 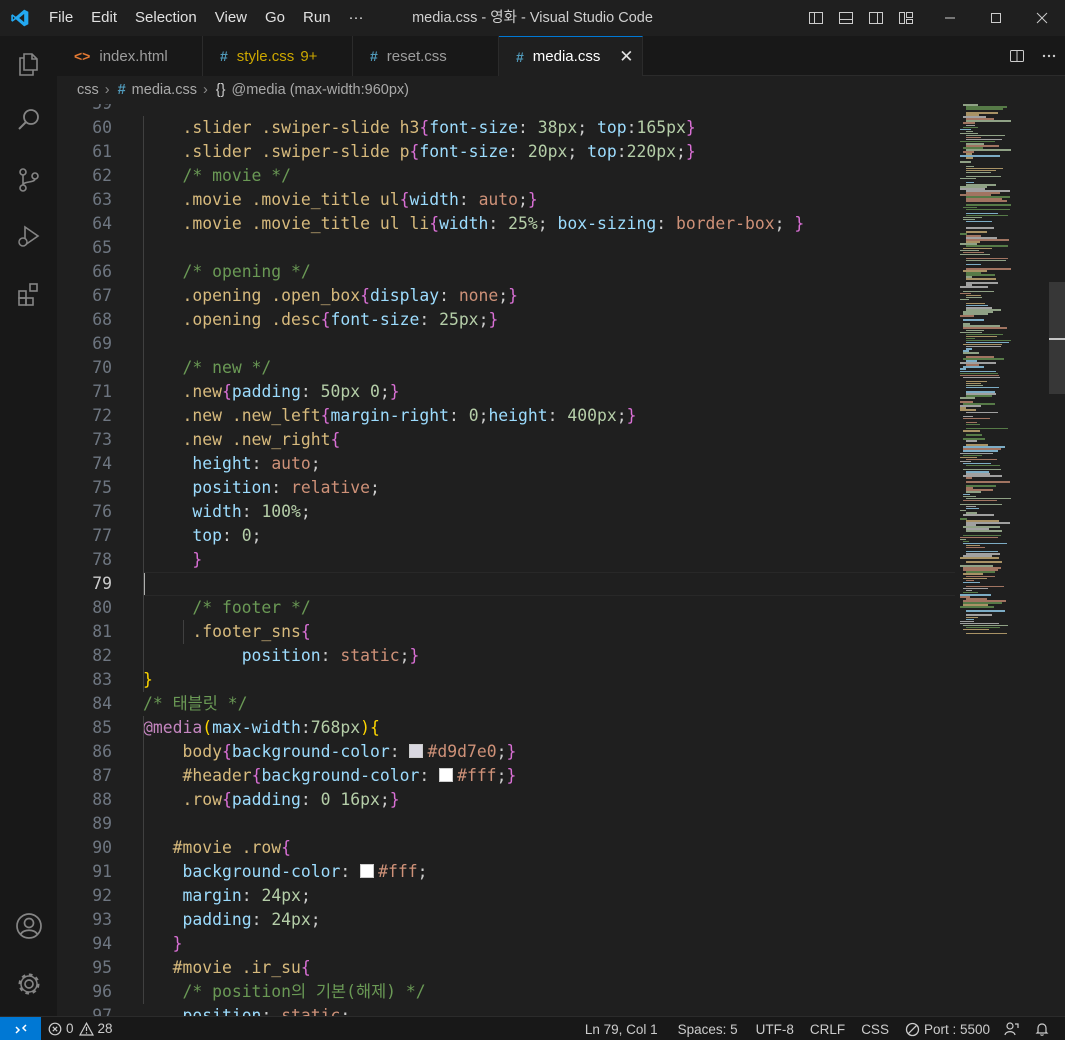 What do you see at coordinates (507, 584) in the screenshot?
I see `code-line: 79` at bounding box center [507, 584].